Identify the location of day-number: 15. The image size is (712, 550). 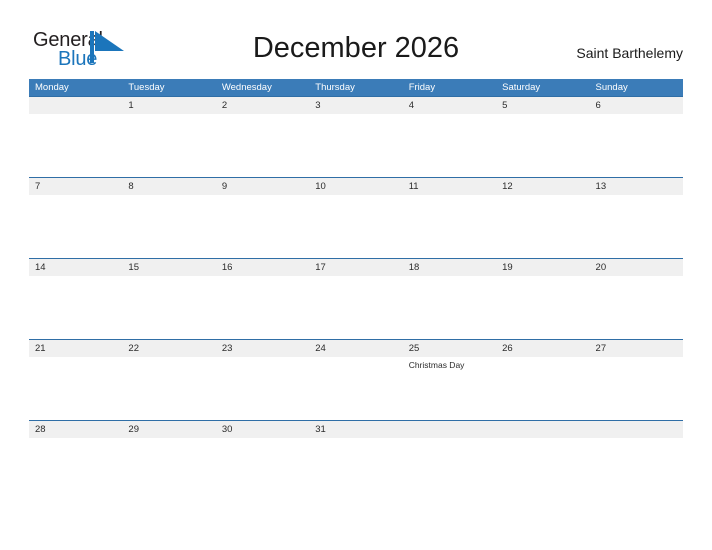
(168, 267).